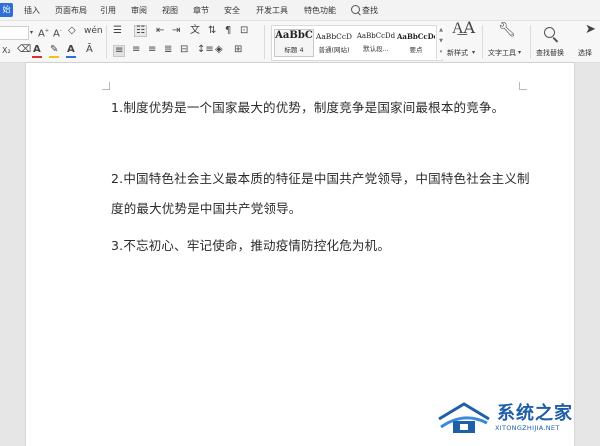 Image resolution: width=600 pixels, height=446 pixels. I want to click on style-sample: AaBbCcD, so click(334, 36).